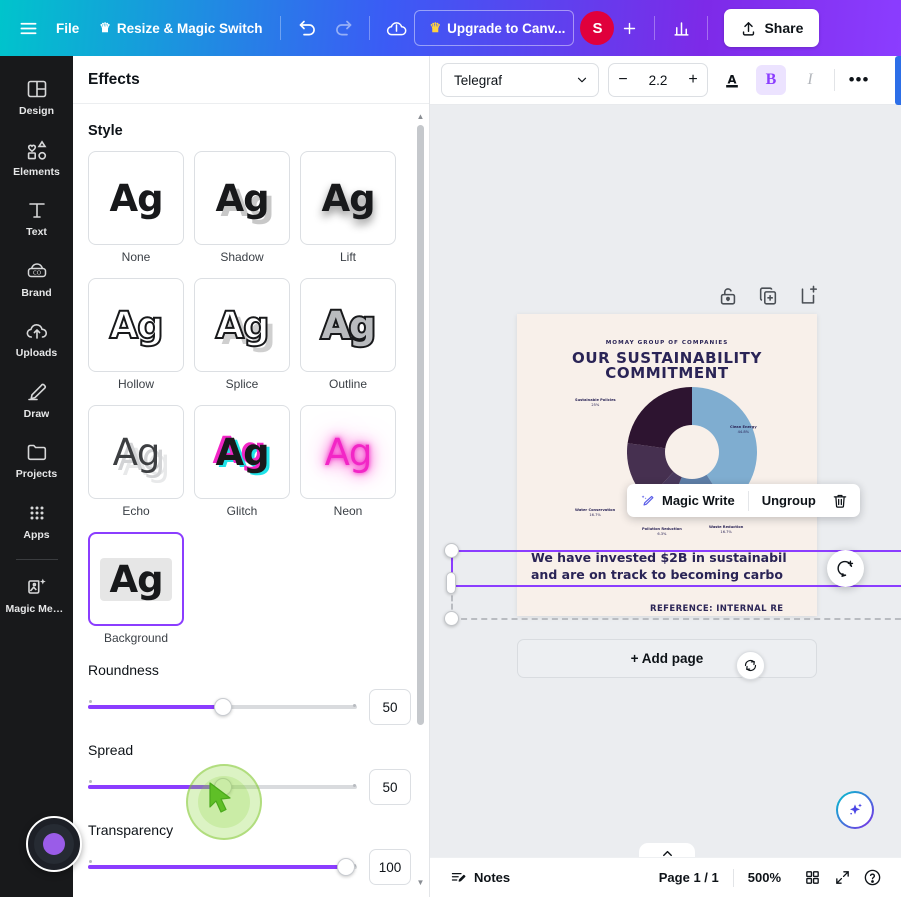 This screenshot has height=897, width=901. Describe the element at coordinates (855, 810) in the screenshot. I see `ai-assistant-button` at that location.